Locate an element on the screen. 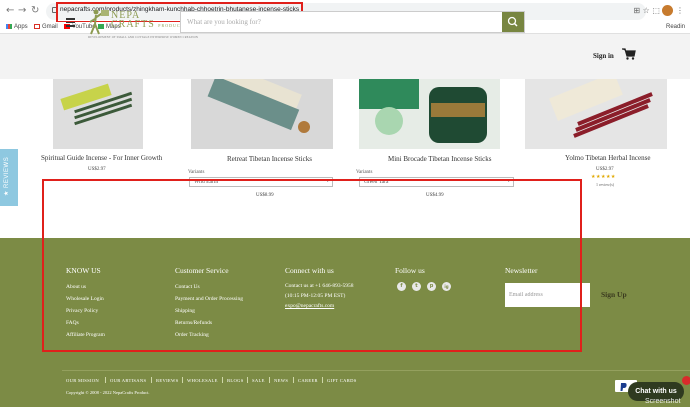 The width and height of the screenshot is (690, 407). reviews-side-tab: ★ REVIEWS is located at coordinates (9, 177).